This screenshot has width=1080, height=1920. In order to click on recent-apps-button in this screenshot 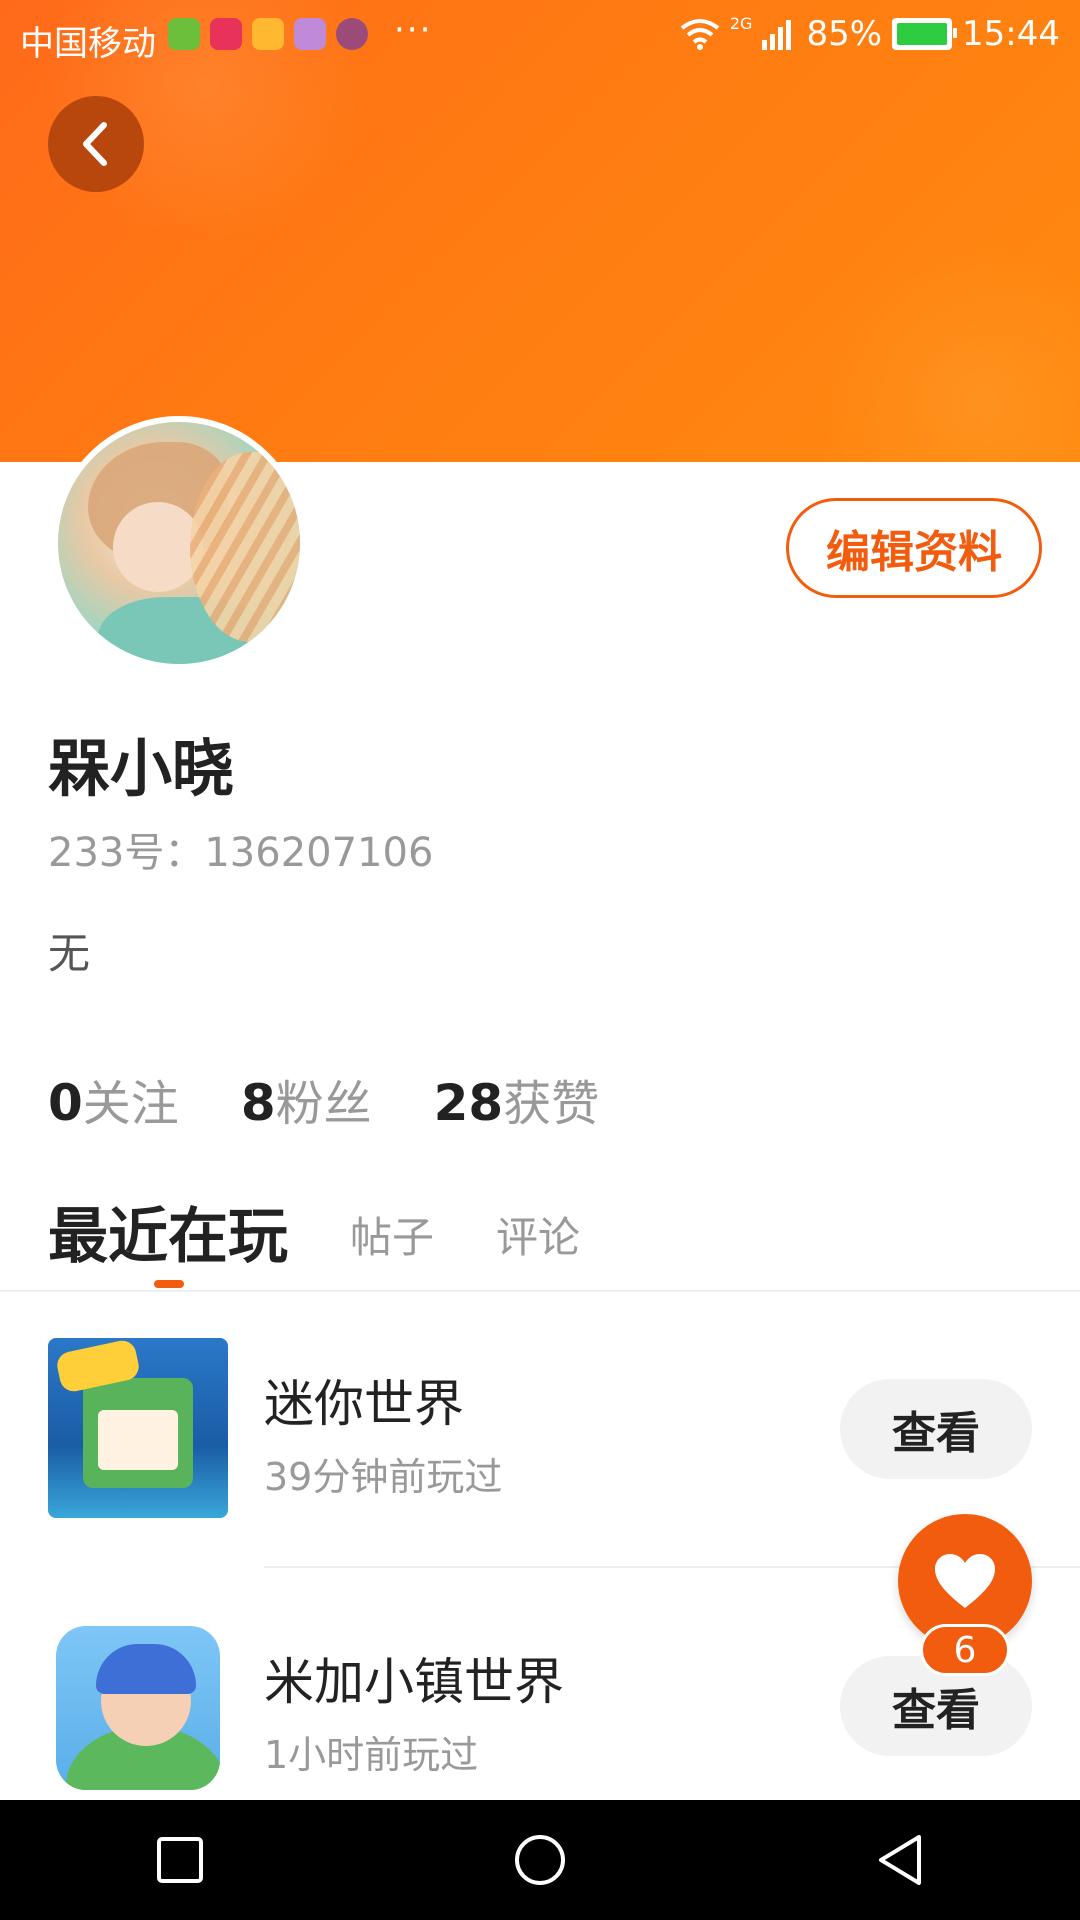, I will do `click(180, 1860)`.